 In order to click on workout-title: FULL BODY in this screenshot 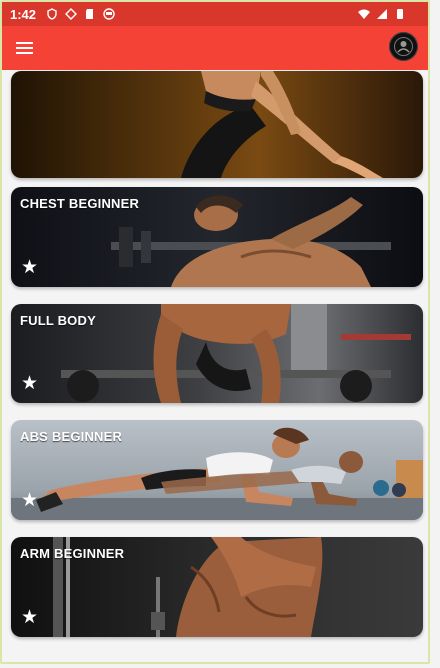, I will do `click(58, 320)`.